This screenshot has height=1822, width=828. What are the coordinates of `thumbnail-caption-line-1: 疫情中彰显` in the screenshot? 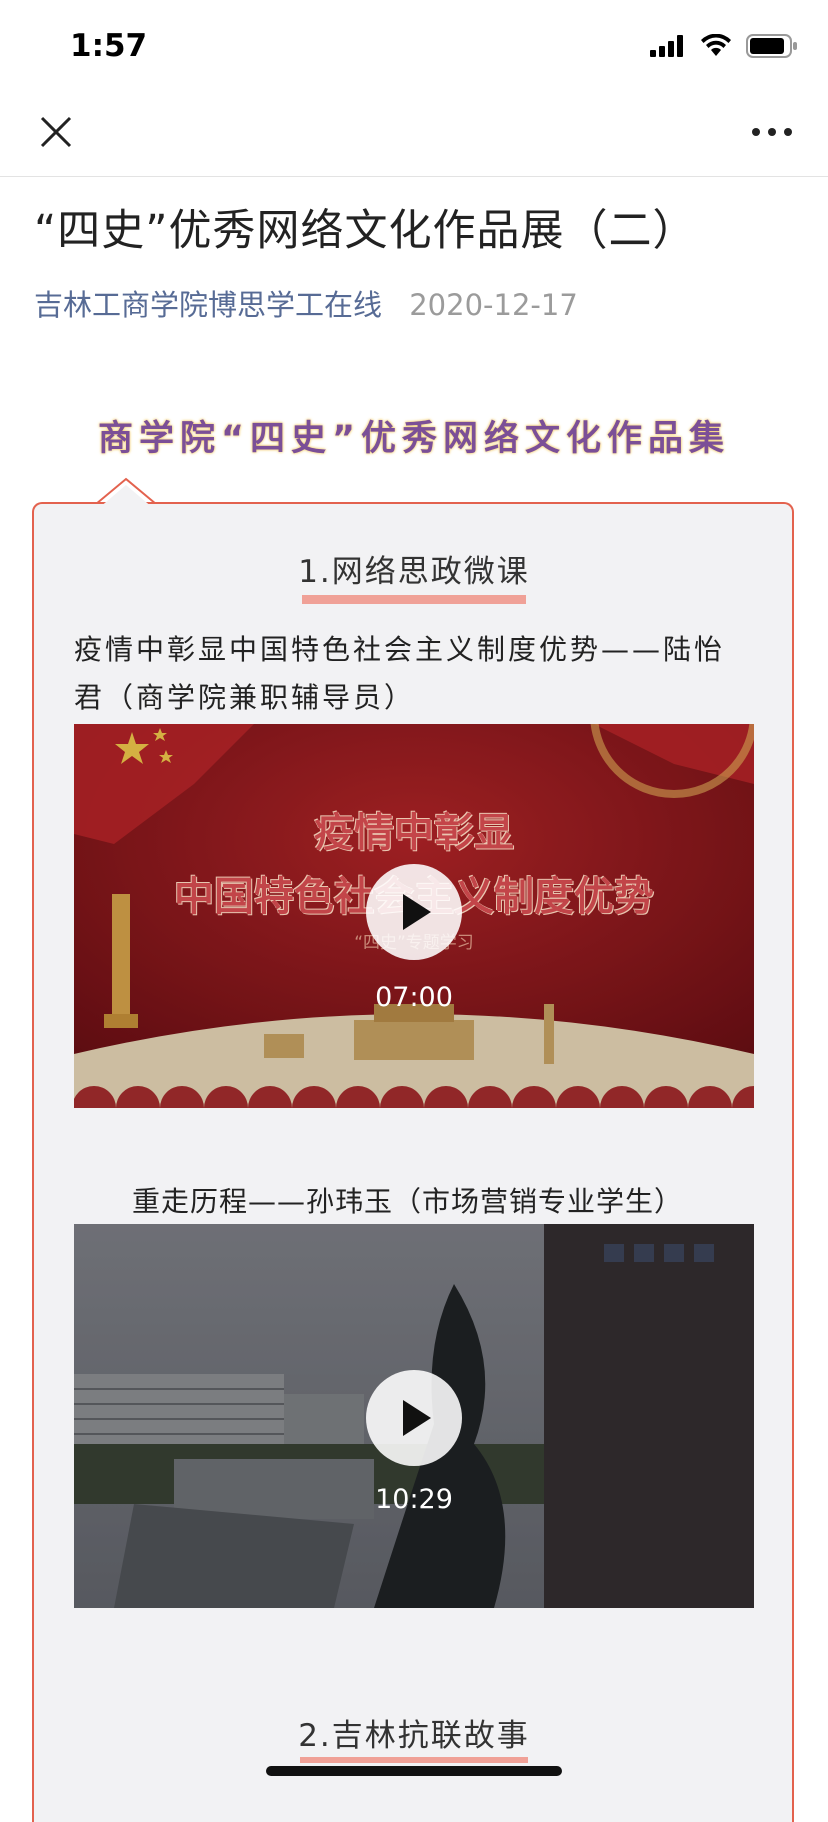 It's located at (414, 833).